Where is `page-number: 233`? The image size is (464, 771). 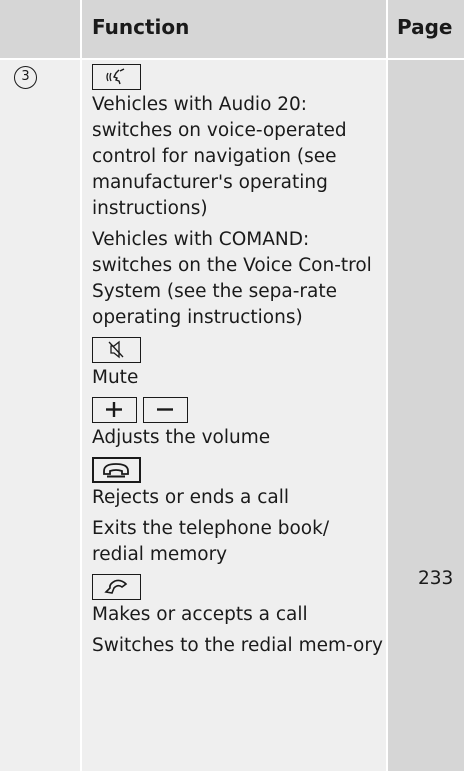
page-number: 233 is located at coordinates (436, 578).